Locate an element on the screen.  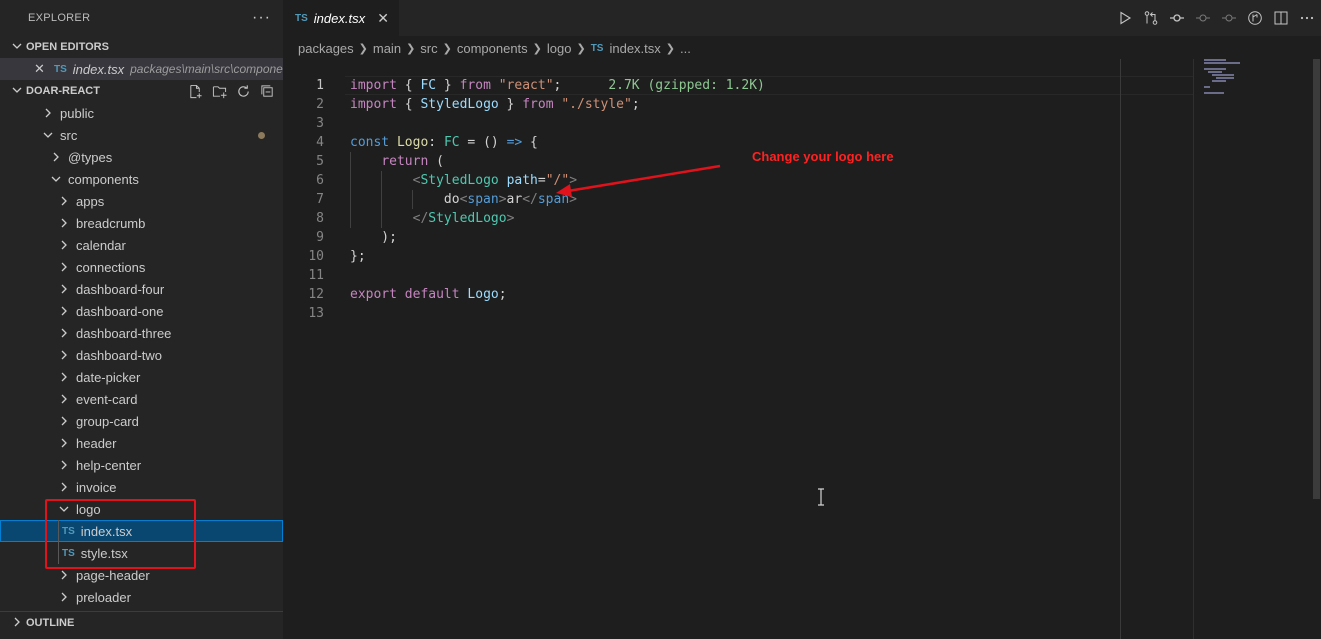
indent-guide is located at coordinates (58, 553).